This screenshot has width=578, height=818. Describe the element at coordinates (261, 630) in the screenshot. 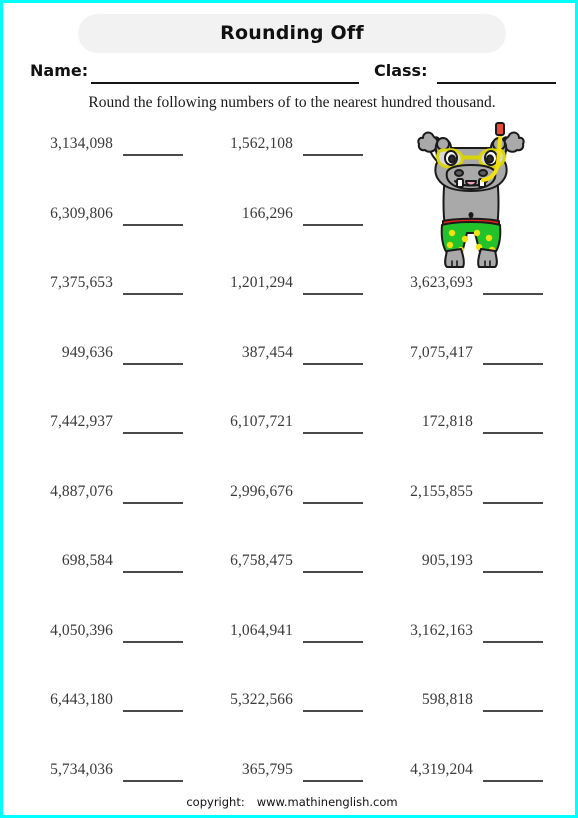

I see `problem-number: 1,064,941` at that location.